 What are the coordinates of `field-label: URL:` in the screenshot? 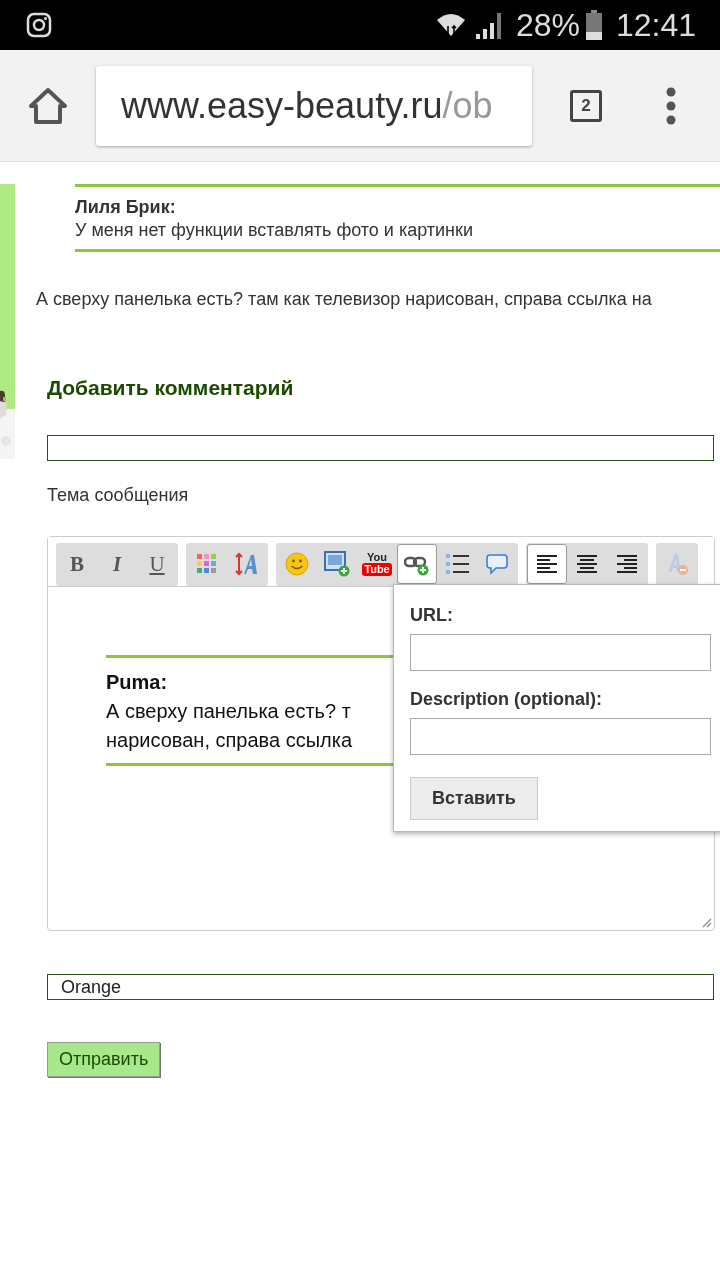 It's located at (432, 615).